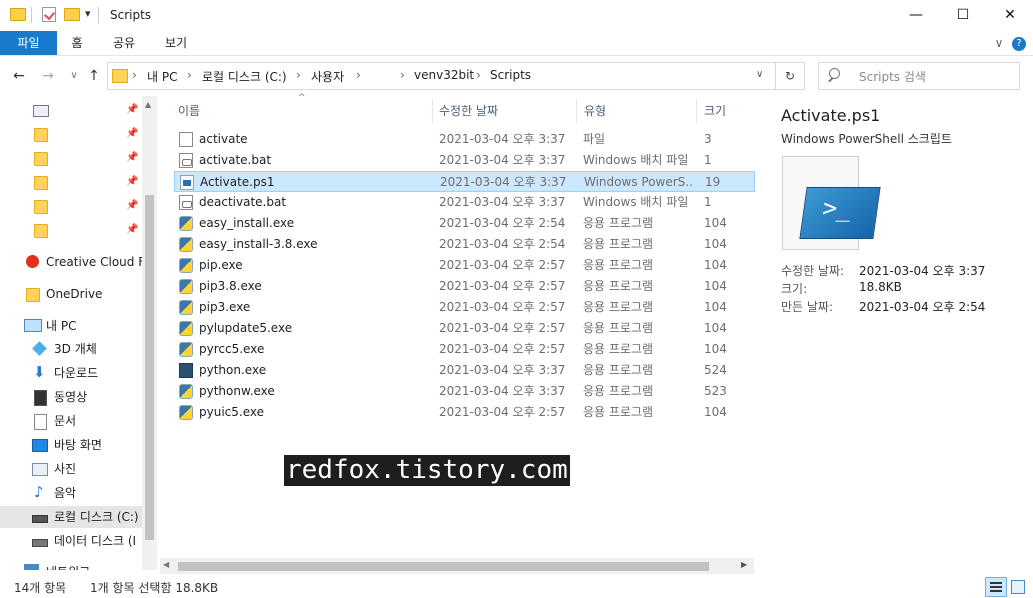  What do you see at coordinates (744, 564) in the screenshot?
I see `scroll-right-arrow: ▶` at bounding box center [744, 564].